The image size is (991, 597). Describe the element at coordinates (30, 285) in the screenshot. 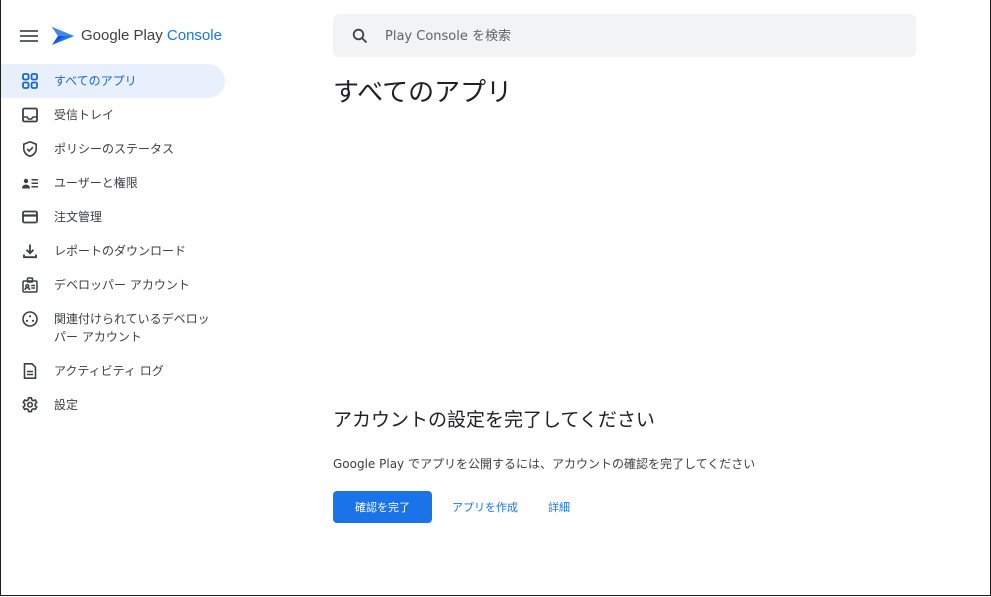

I see `developer-badge-icon` at that location.